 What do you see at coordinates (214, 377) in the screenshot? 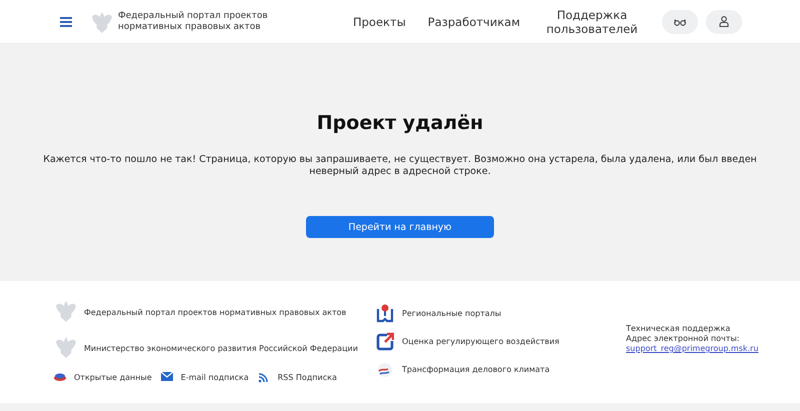
I see `footer-link: E-mail подписка` at bounding box center [214, 377].